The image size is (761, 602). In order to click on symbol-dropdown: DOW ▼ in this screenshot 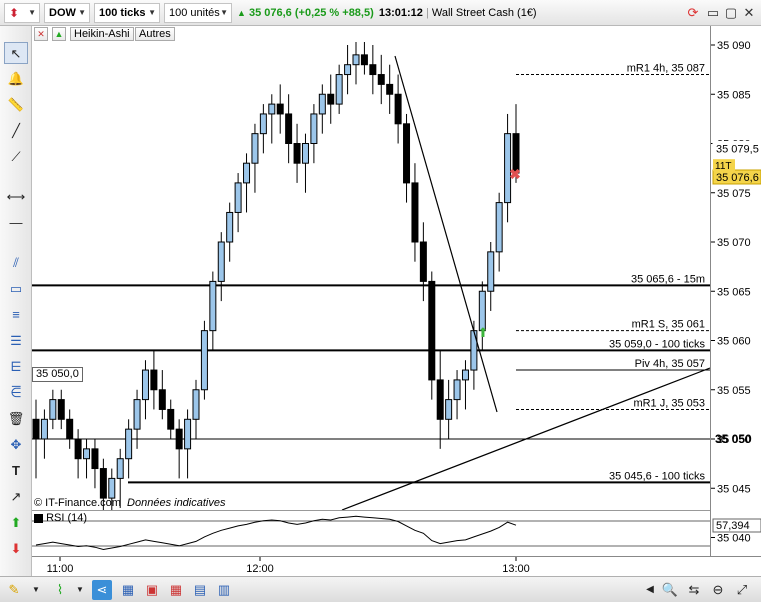, I will do `click(67, 13)`.